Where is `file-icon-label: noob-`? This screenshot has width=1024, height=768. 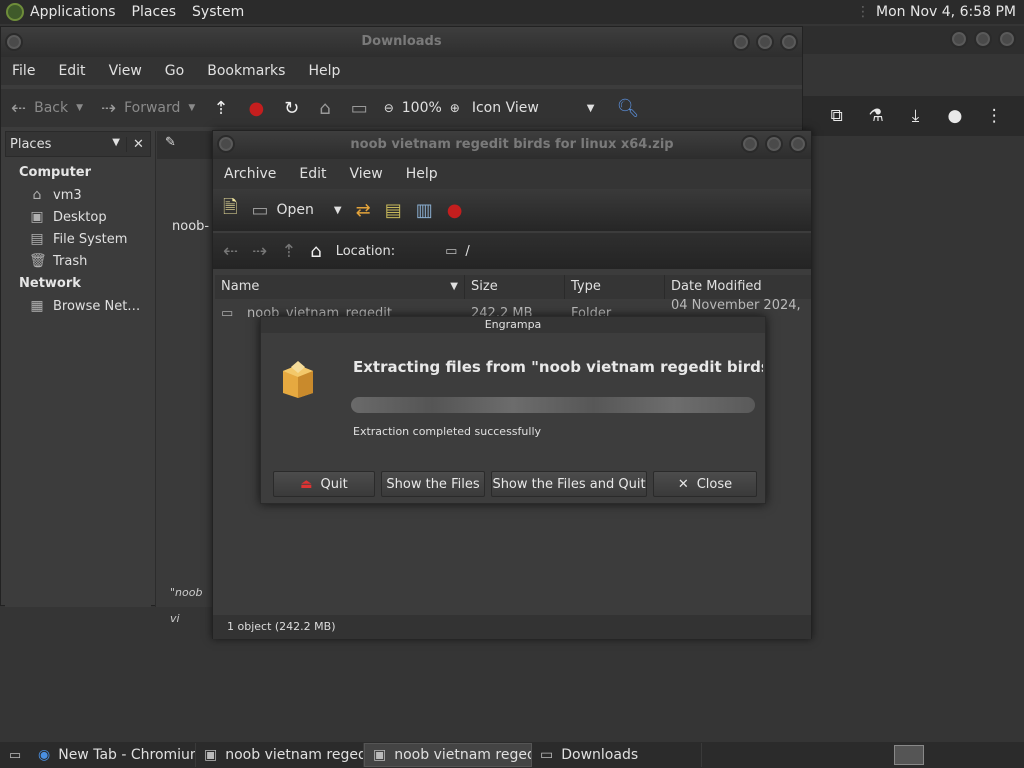
file-icon-label: noob- is located at coordinates (190, 226).